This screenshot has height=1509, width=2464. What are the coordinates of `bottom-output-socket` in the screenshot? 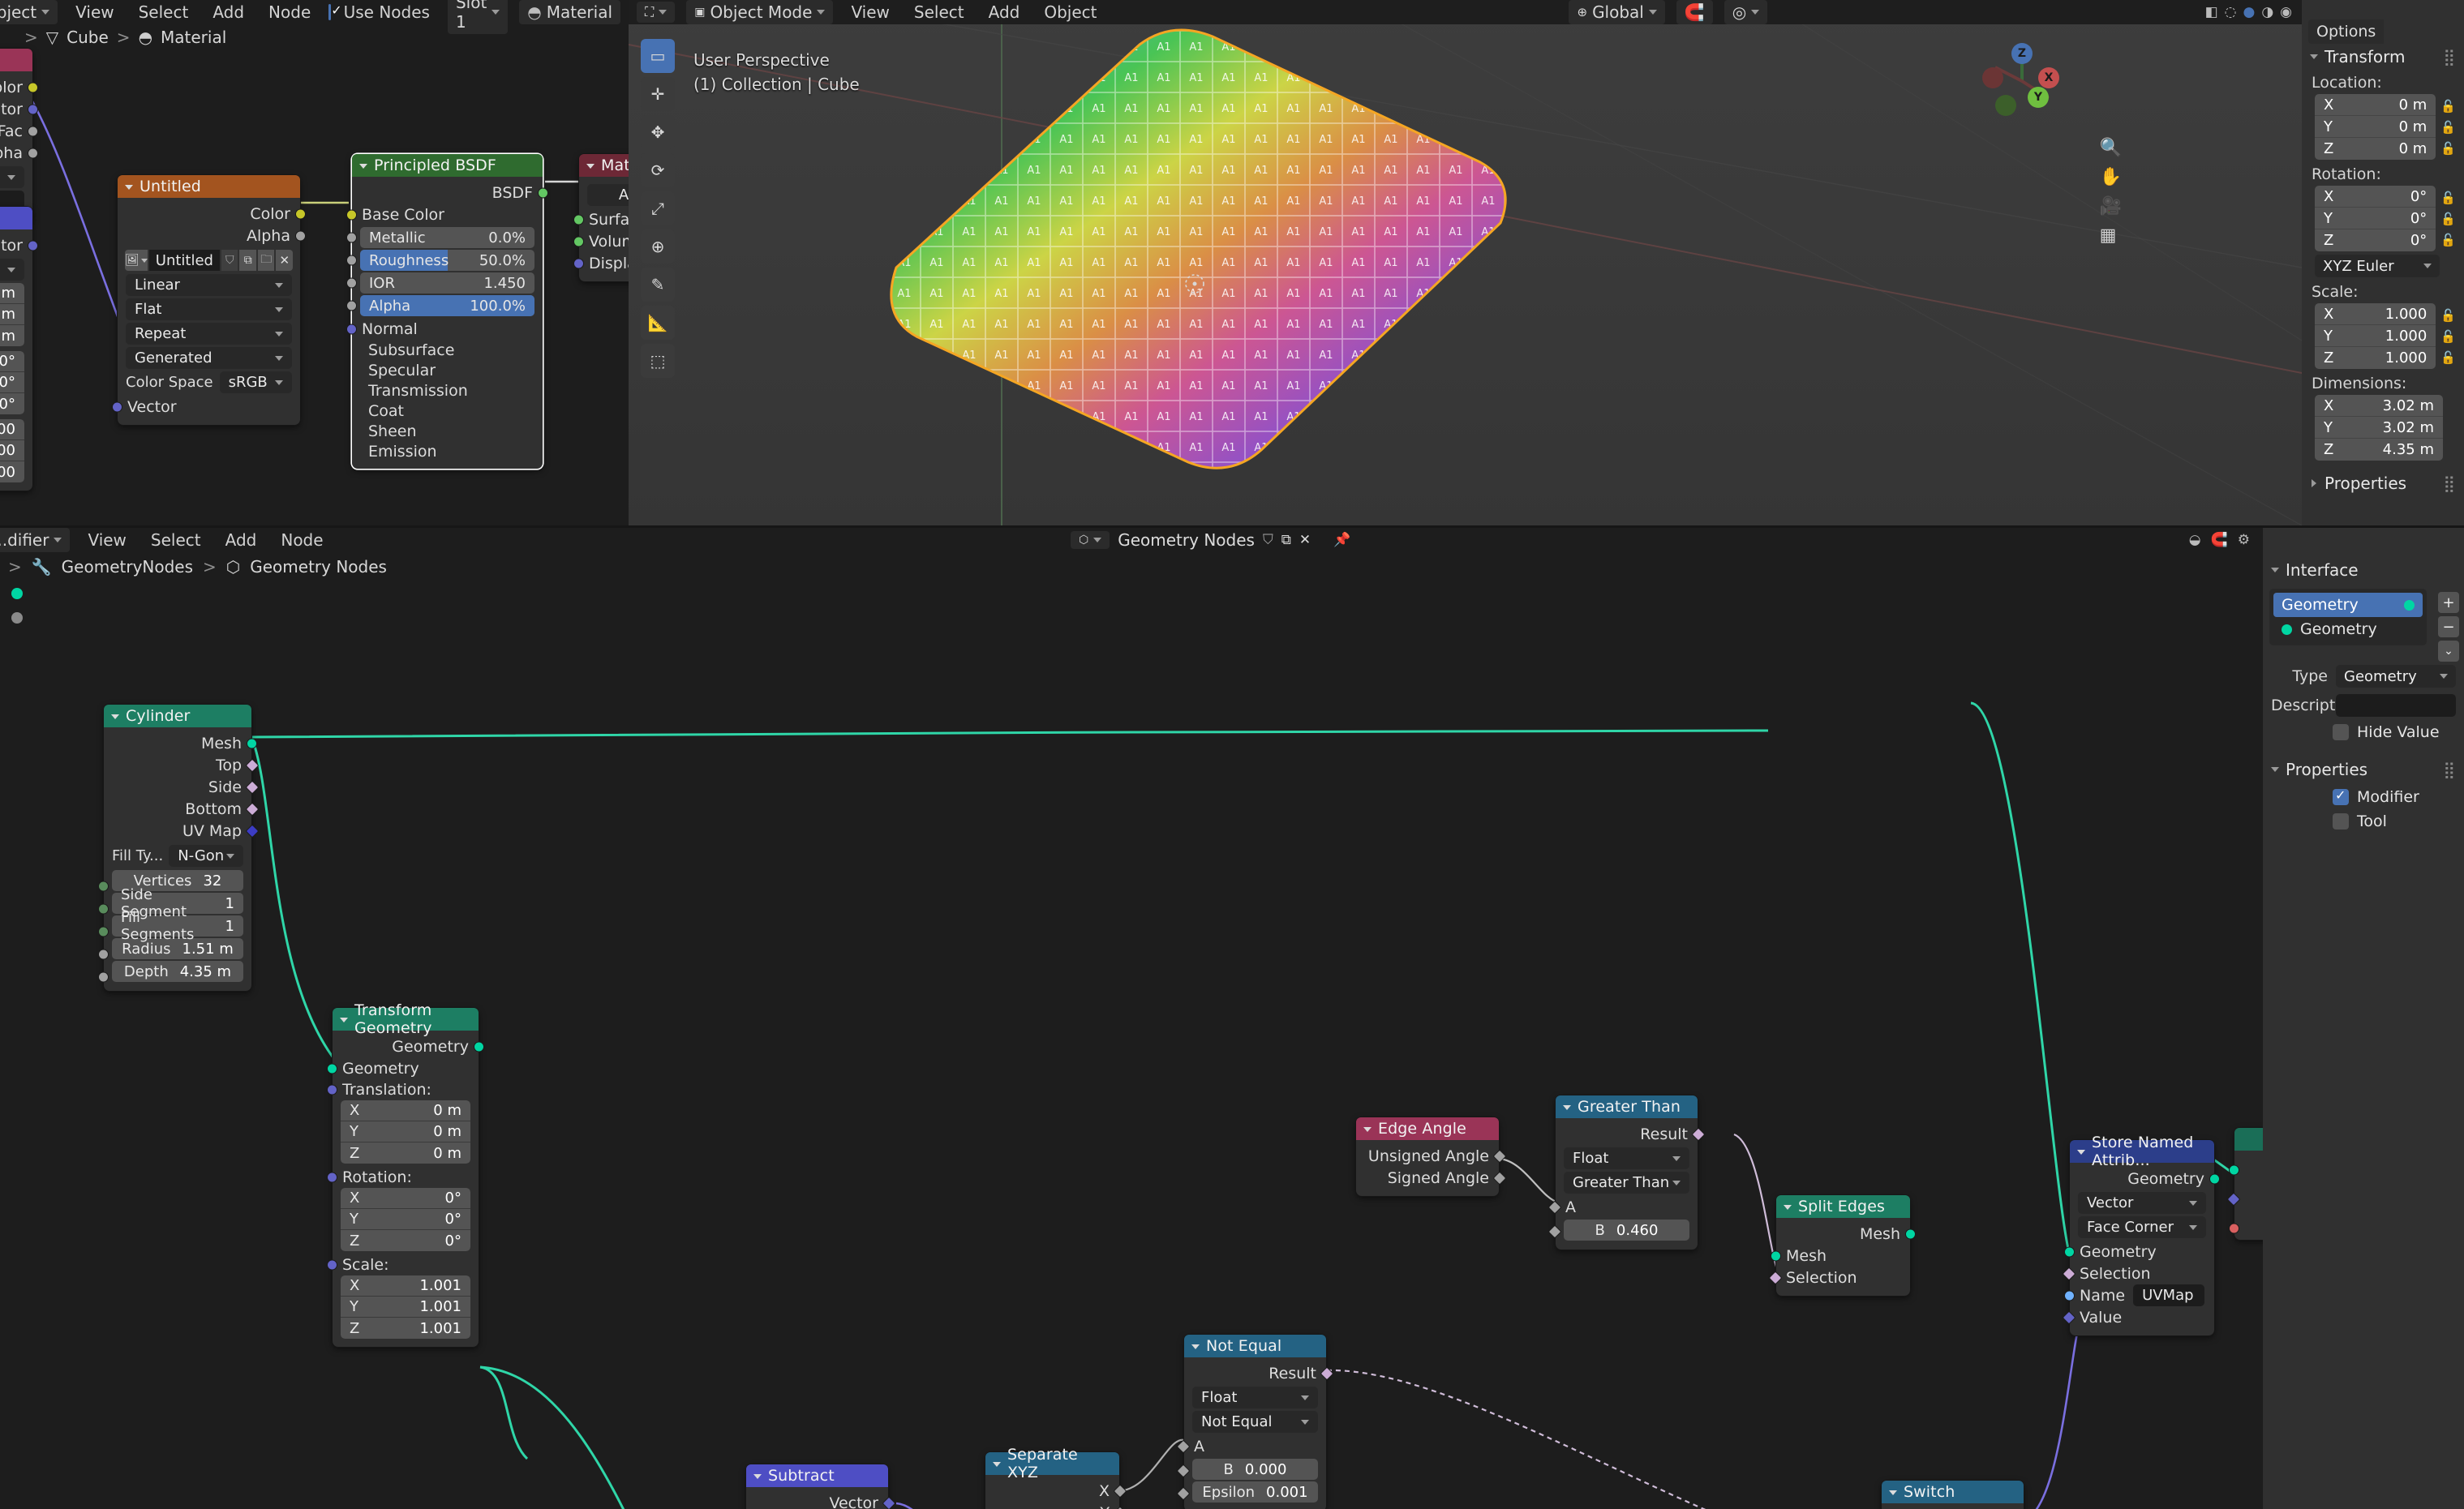 It's located at (252, 809).